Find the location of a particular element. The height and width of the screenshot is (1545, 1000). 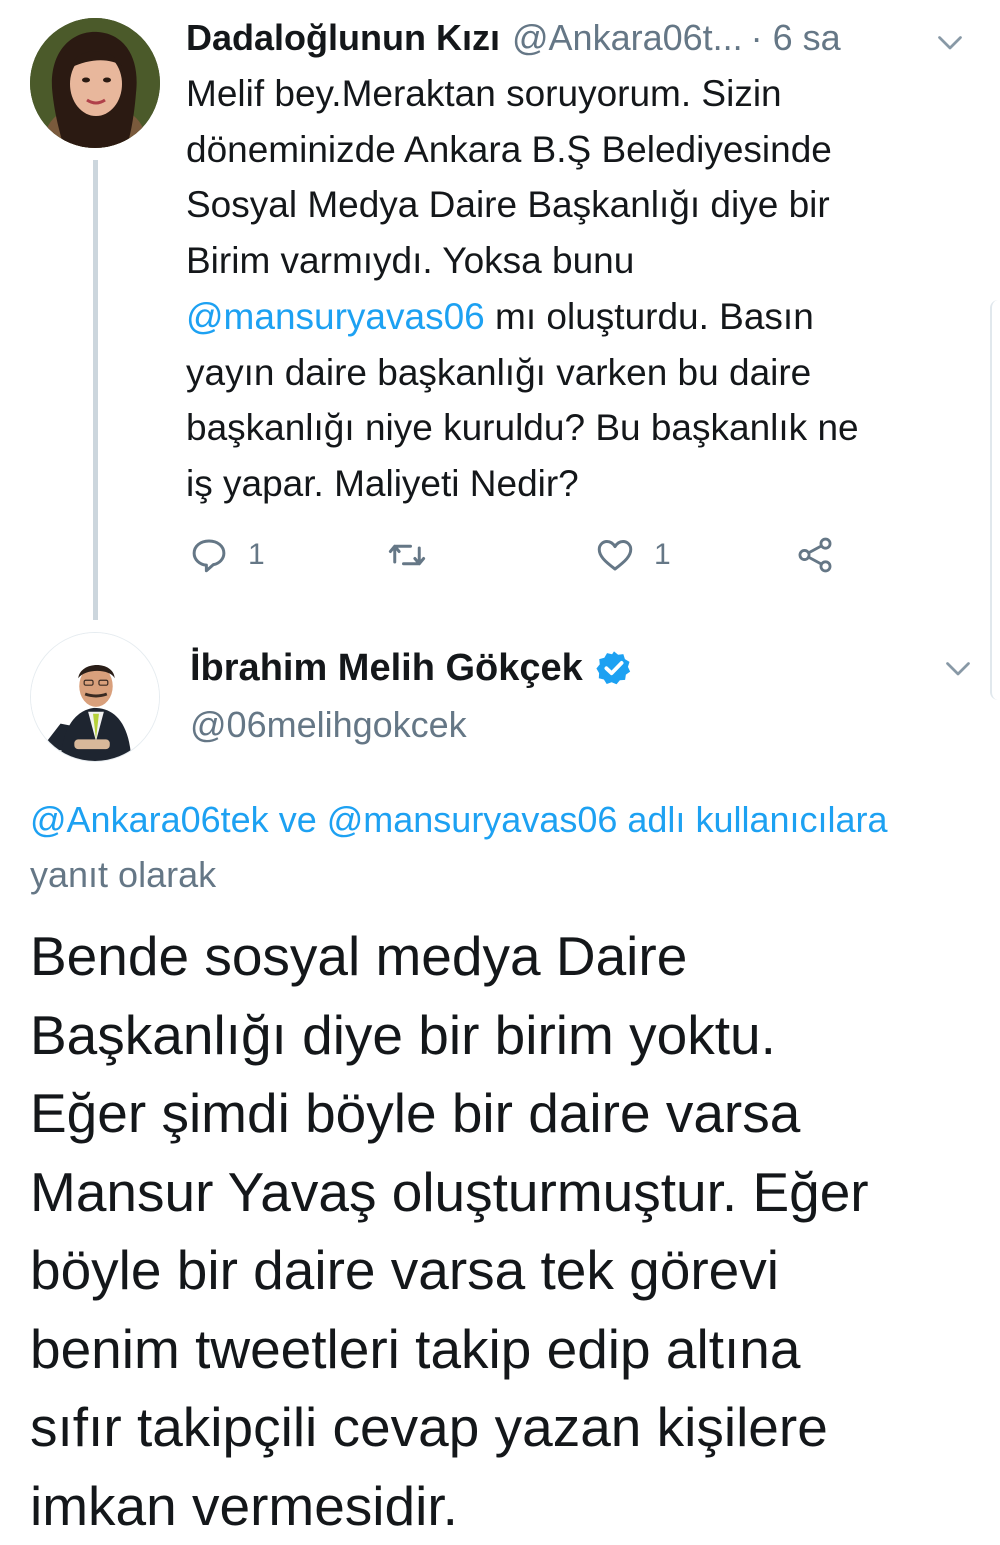

tweet-timestamp: · 6 sa is located at coordinates (796, 38).